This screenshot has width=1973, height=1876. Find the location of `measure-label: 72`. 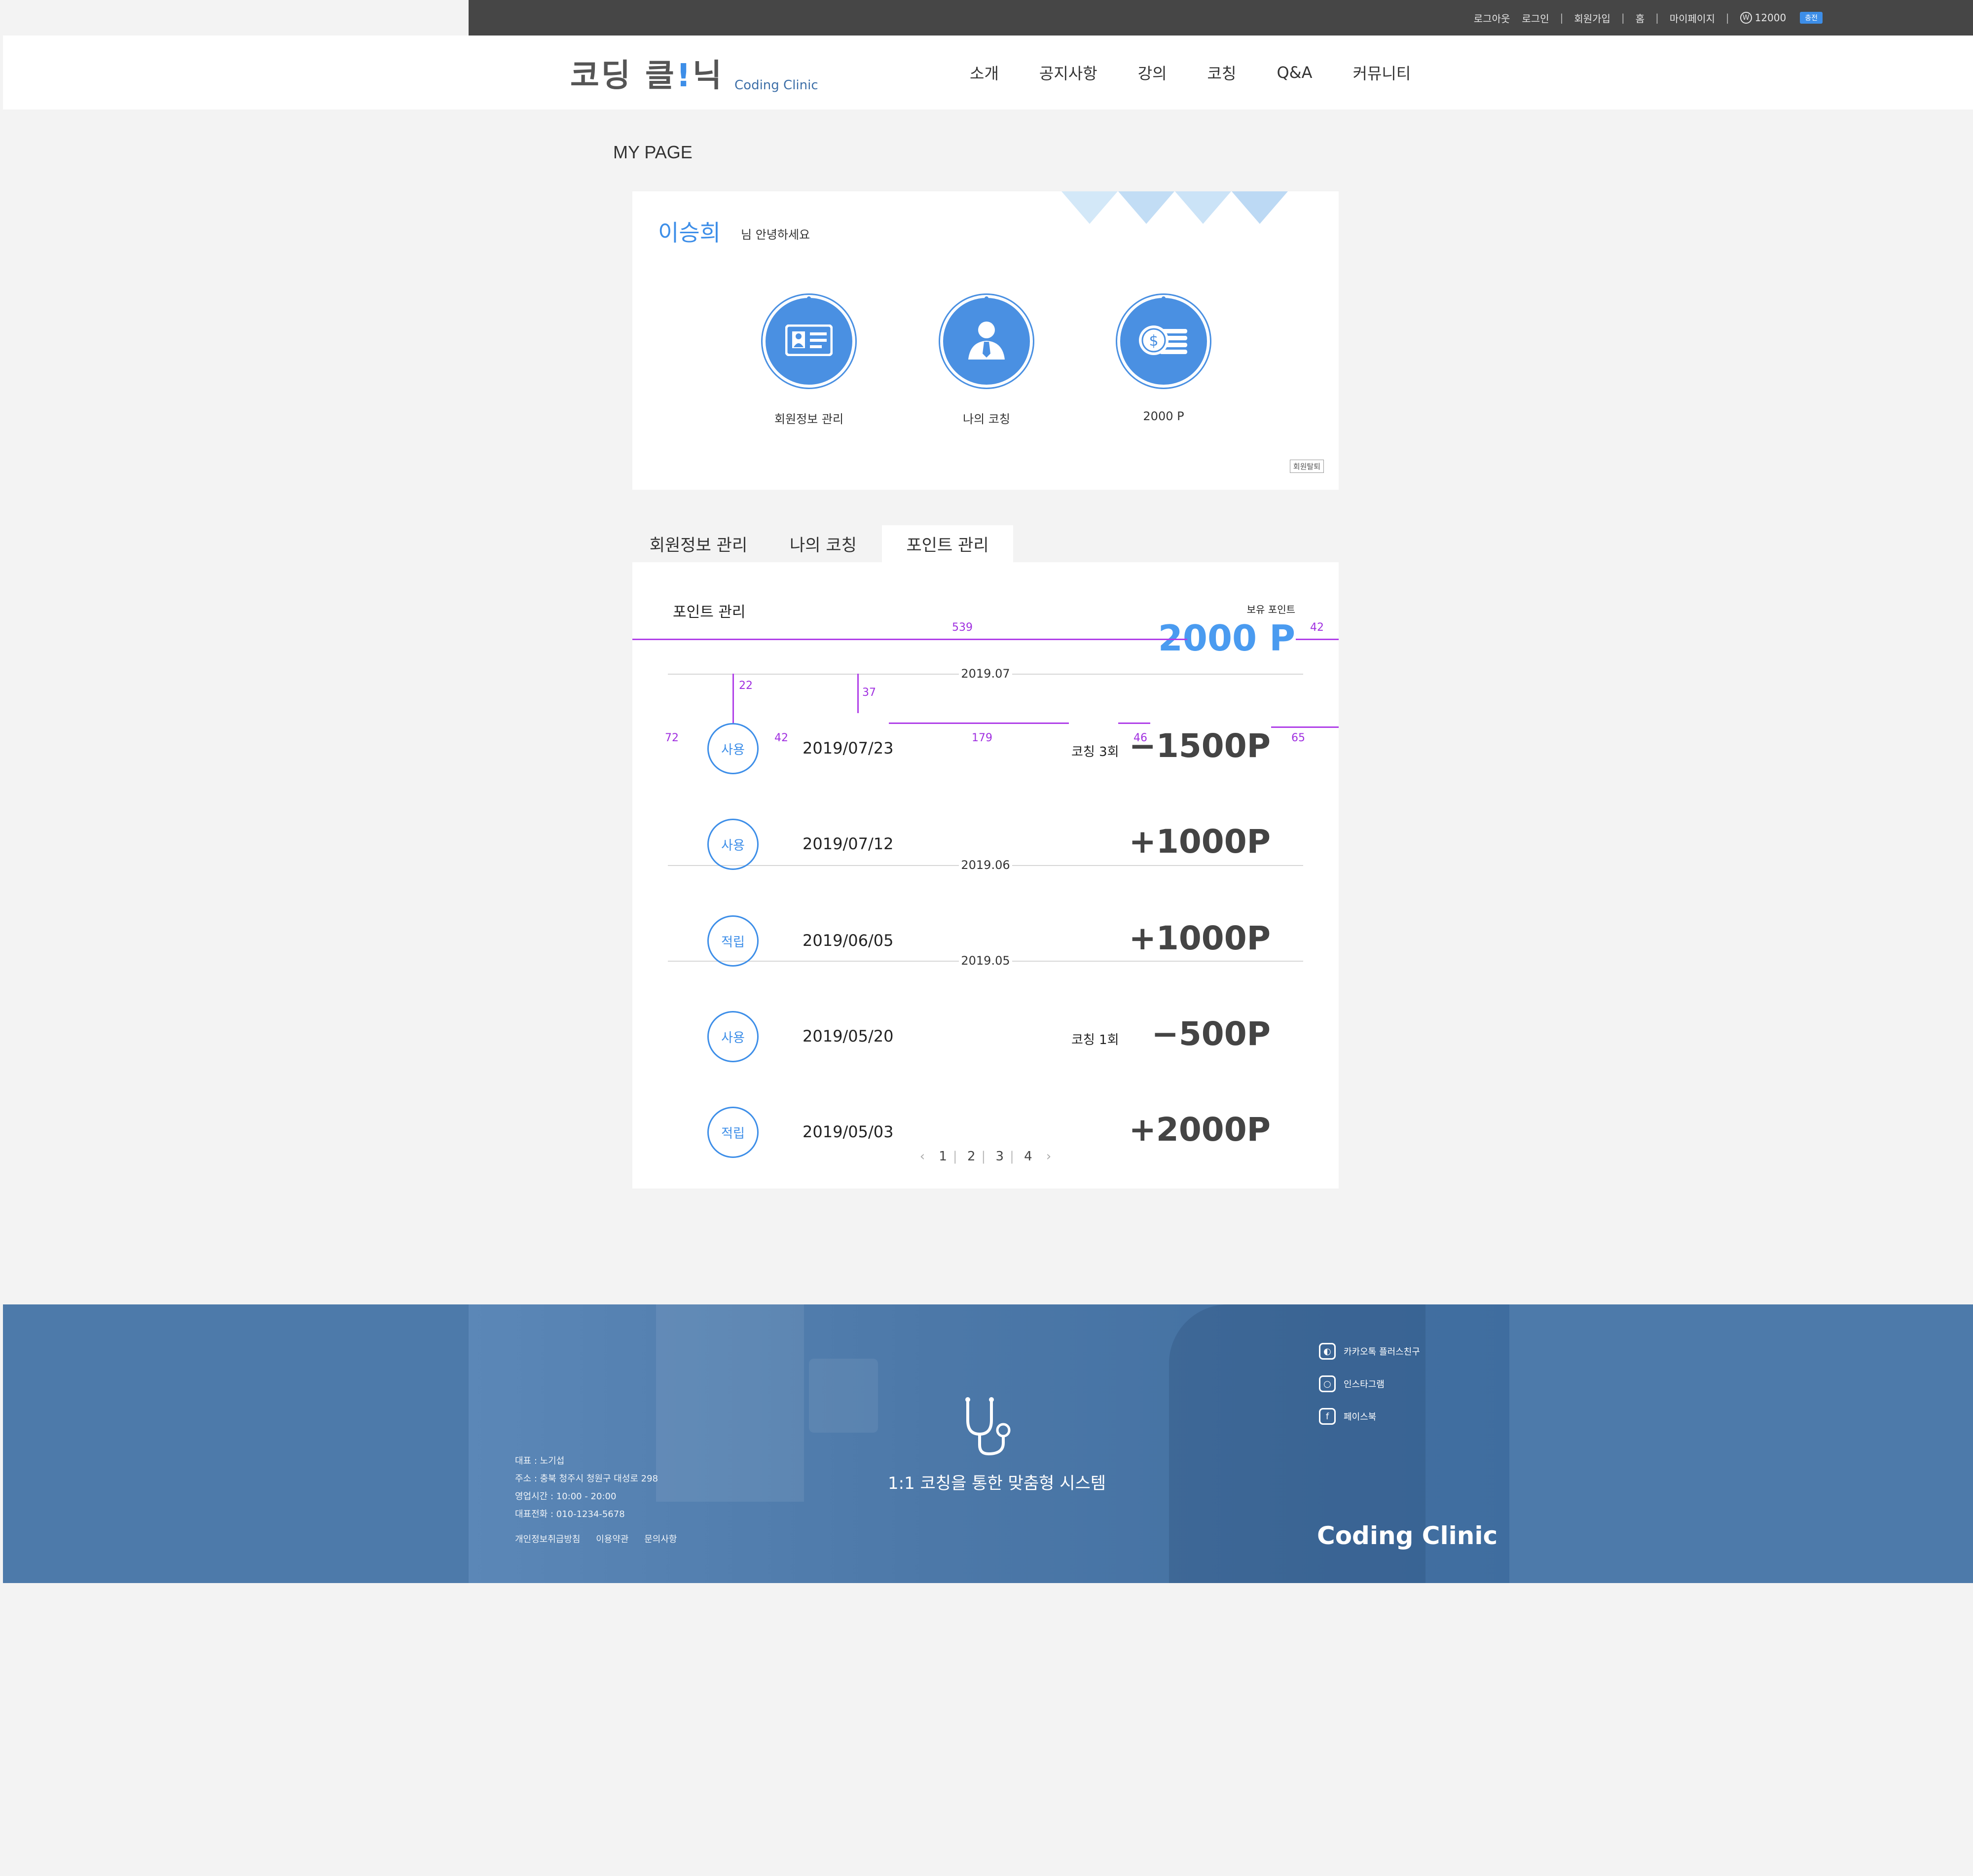

measure-label: 72 is located at coordinates (672, 738).